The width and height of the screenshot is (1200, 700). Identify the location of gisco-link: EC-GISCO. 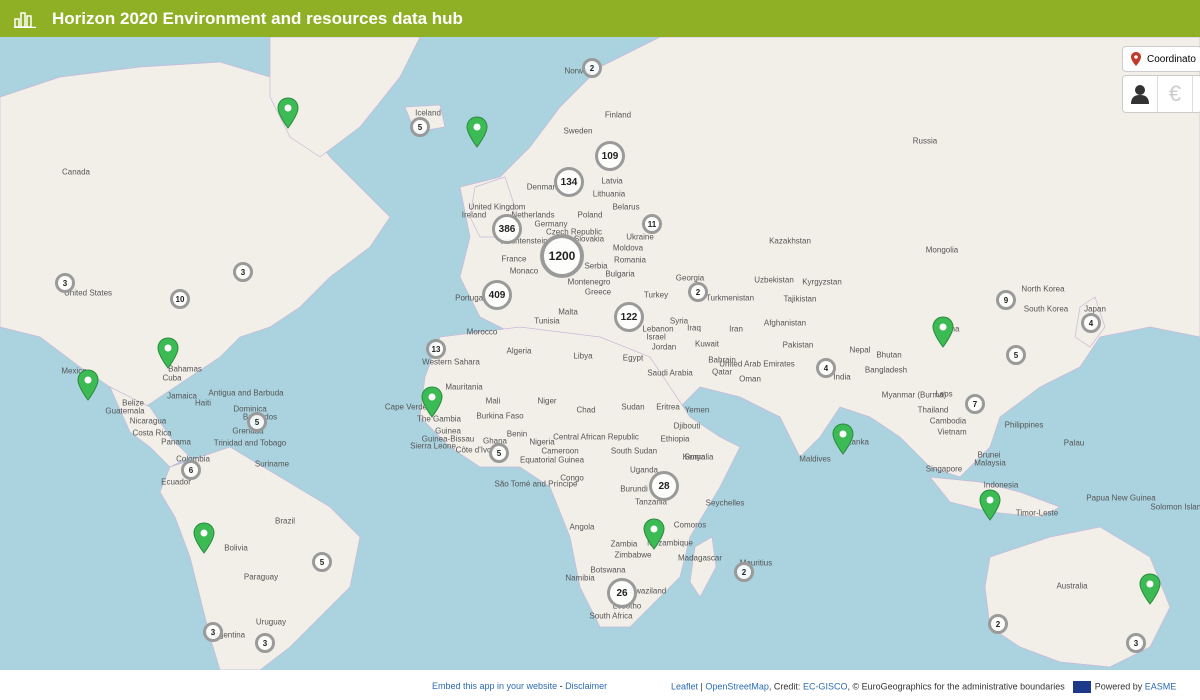
(825, 686).